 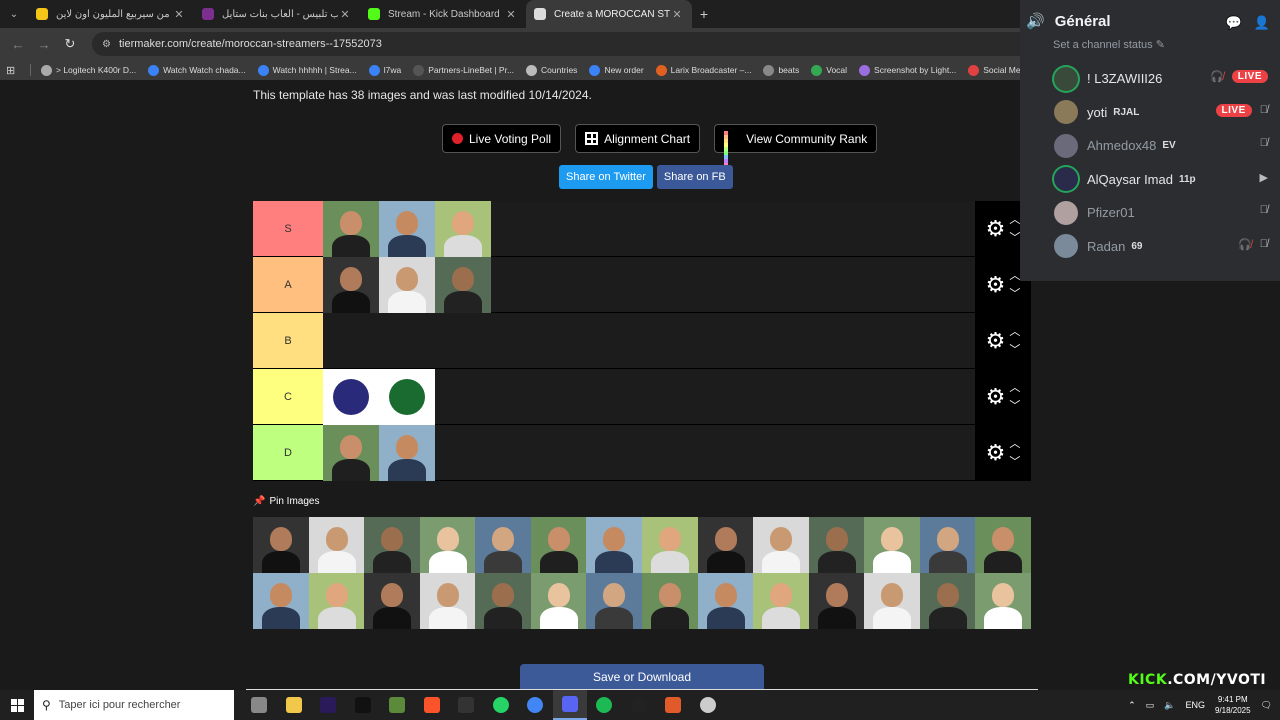 What do you see at coordinates (609, 14) in the screenshot?
I see `browser-tab: Create a MOROCCAN STREAMER✕` at bounding box center [609, 14].